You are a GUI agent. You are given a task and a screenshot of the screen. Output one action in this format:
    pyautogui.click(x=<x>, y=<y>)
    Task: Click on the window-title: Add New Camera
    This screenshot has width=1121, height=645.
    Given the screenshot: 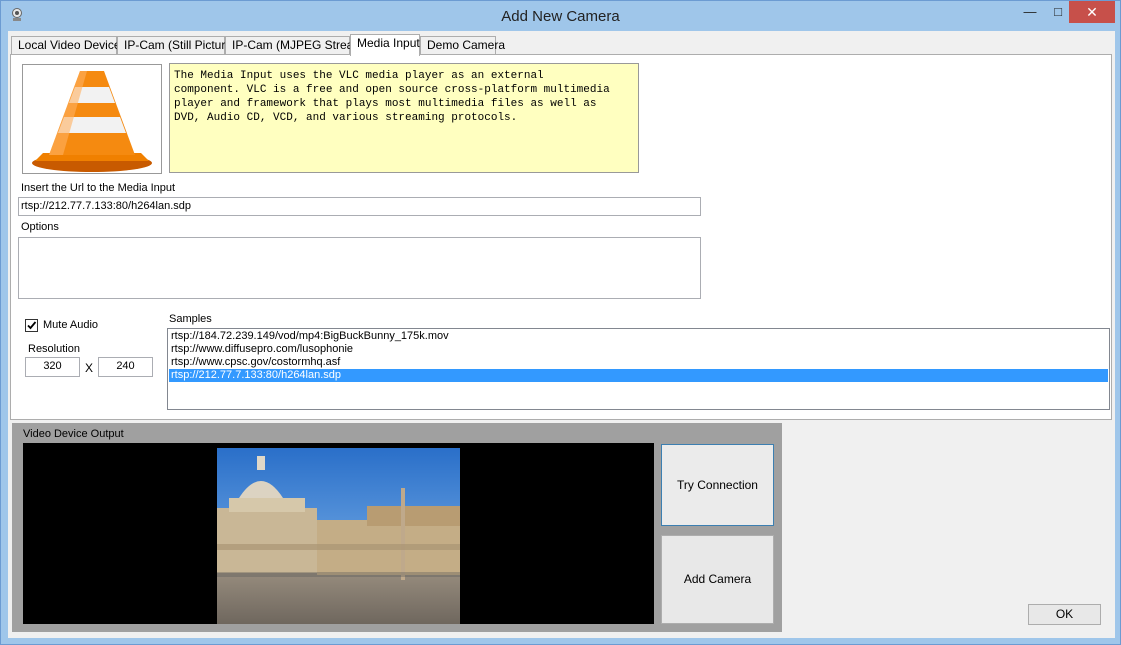 What is the action you would take?
    pyautogui.click(x=560, y=16)
    